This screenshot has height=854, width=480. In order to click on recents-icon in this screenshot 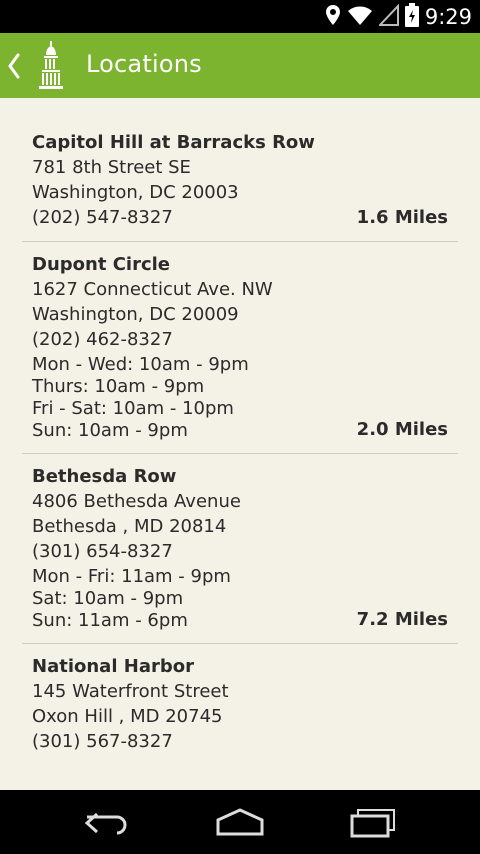, I will do `click(374, 823)`.